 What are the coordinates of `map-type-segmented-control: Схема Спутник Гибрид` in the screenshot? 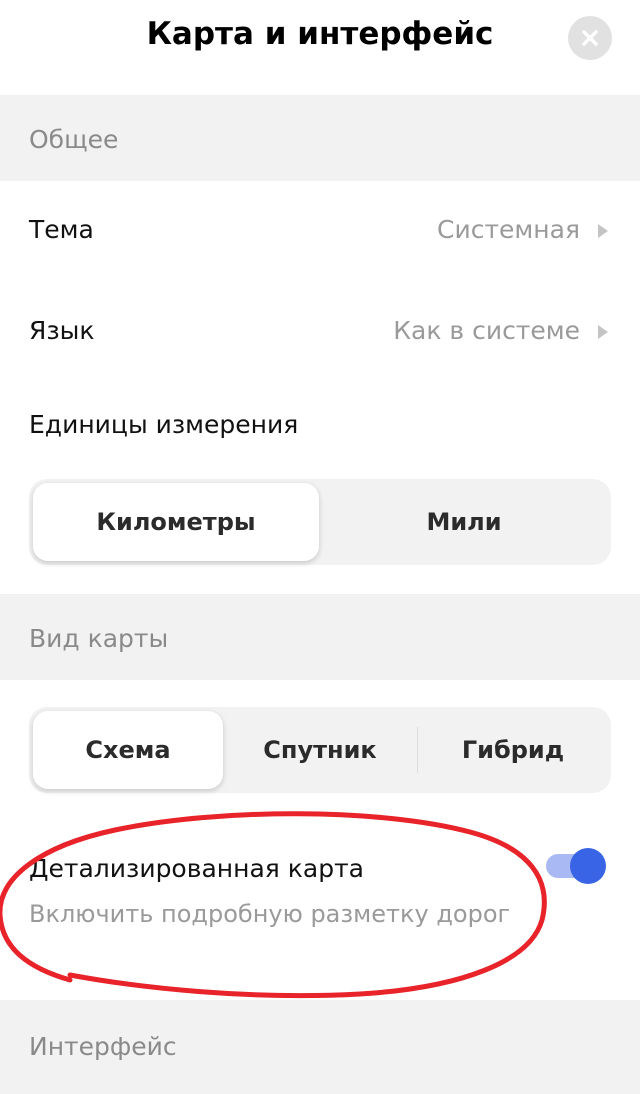 It's located at (320, 750).